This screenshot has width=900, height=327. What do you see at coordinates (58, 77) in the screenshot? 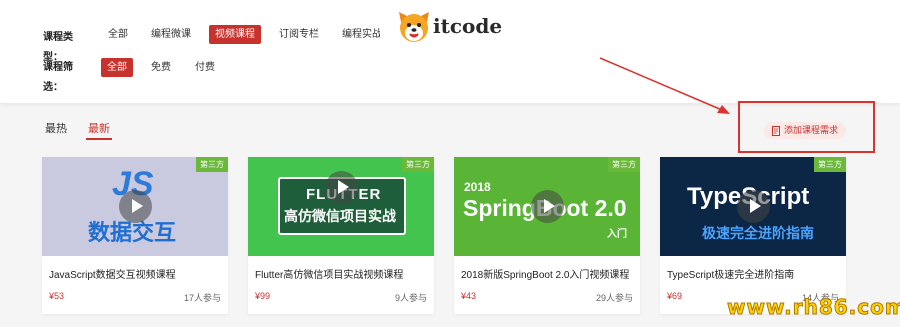
I see `screen-label: 课程筛选：` at bounding box center [58, 77].